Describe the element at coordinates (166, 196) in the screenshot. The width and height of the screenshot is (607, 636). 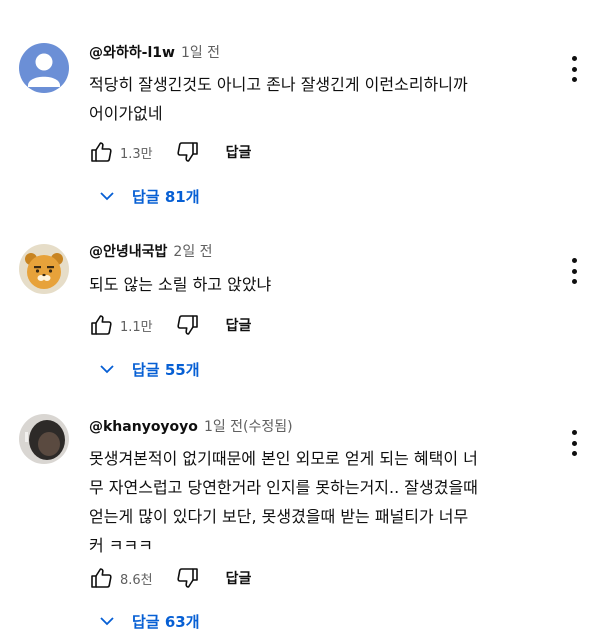
I see `replies-label: 답글 81개` at that location.